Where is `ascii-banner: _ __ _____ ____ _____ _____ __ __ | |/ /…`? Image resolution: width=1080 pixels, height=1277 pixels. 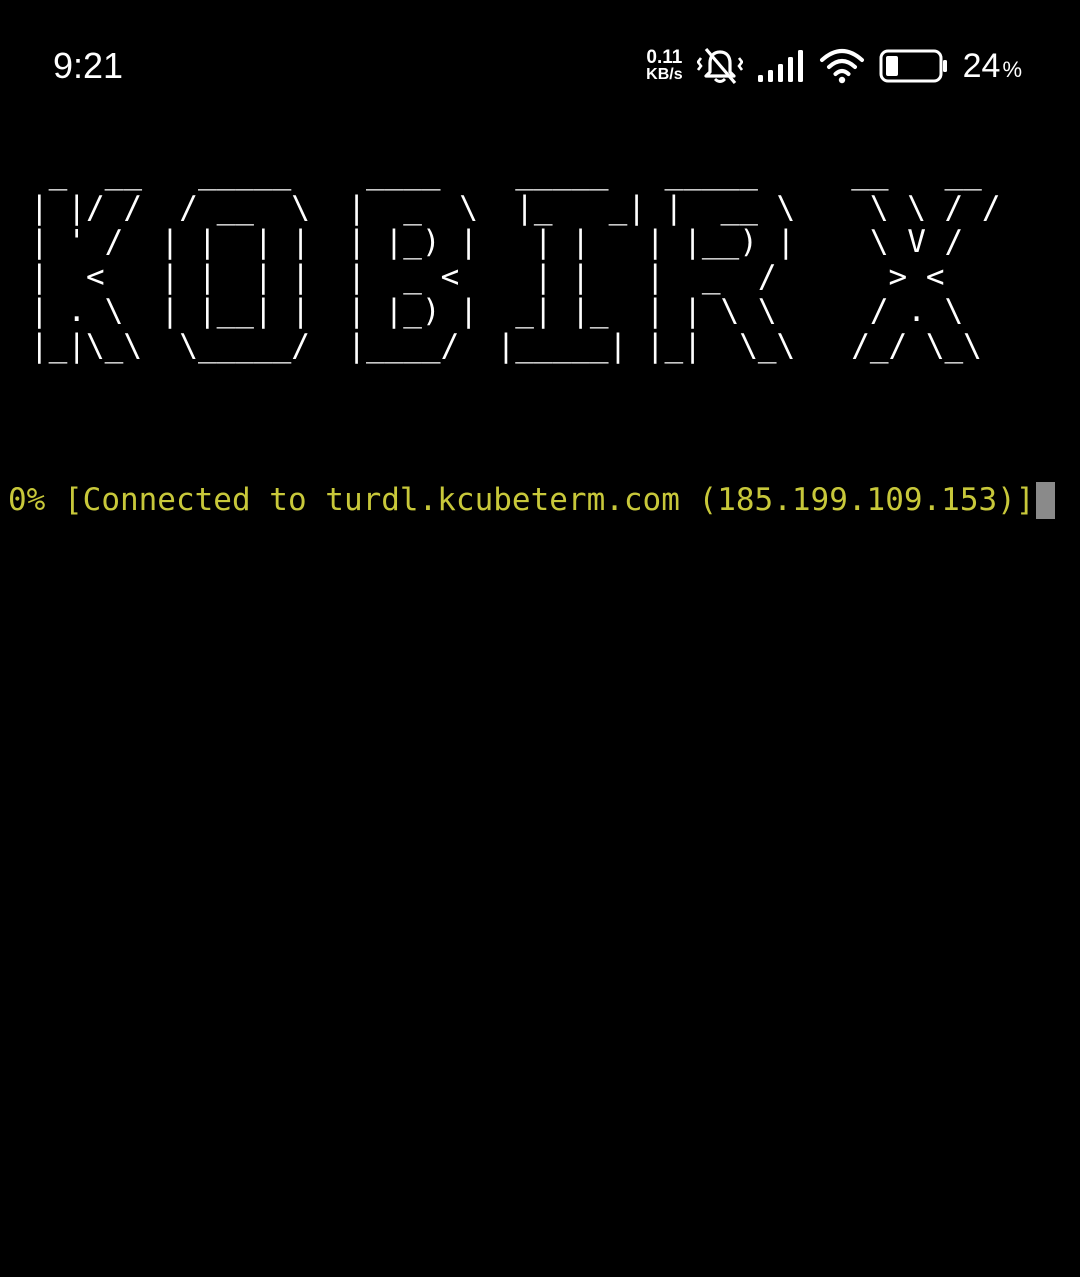
ascii-banner: _ __ _____ ____ _____ _____ __ __ | |/ /… is located at coordinates (515, 259).